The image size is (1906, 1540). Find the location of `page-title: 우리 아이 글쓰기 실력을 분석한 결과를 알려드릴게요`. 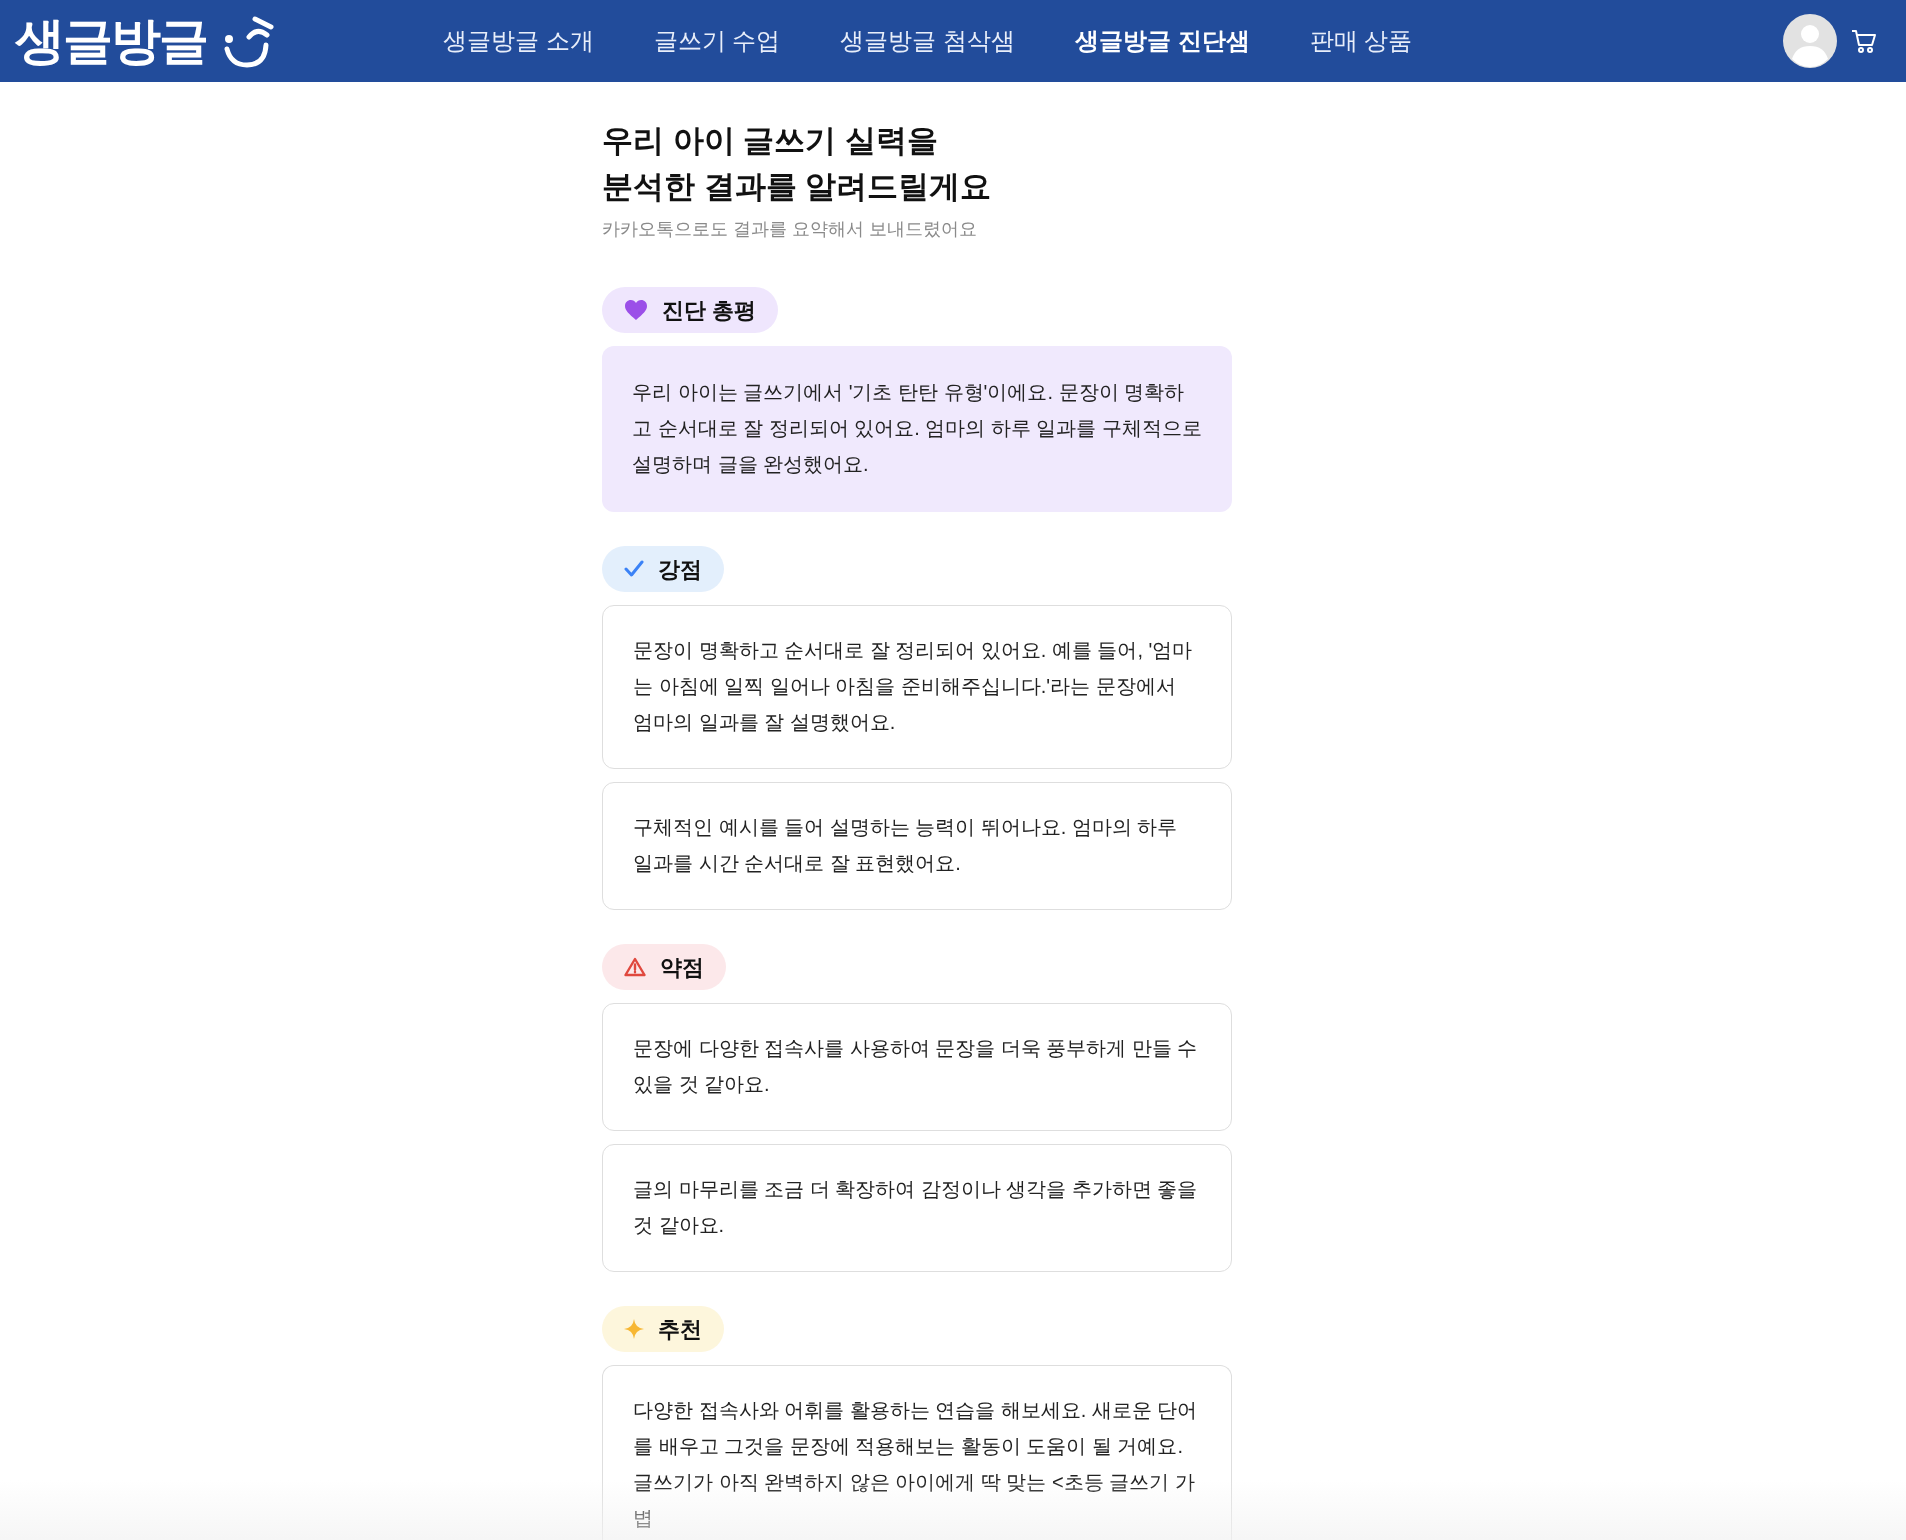

page-title: 우리 아이 글쓰기 실력을 분석한 결과를 알려드릴게요 is located at coordinates (797, 164).